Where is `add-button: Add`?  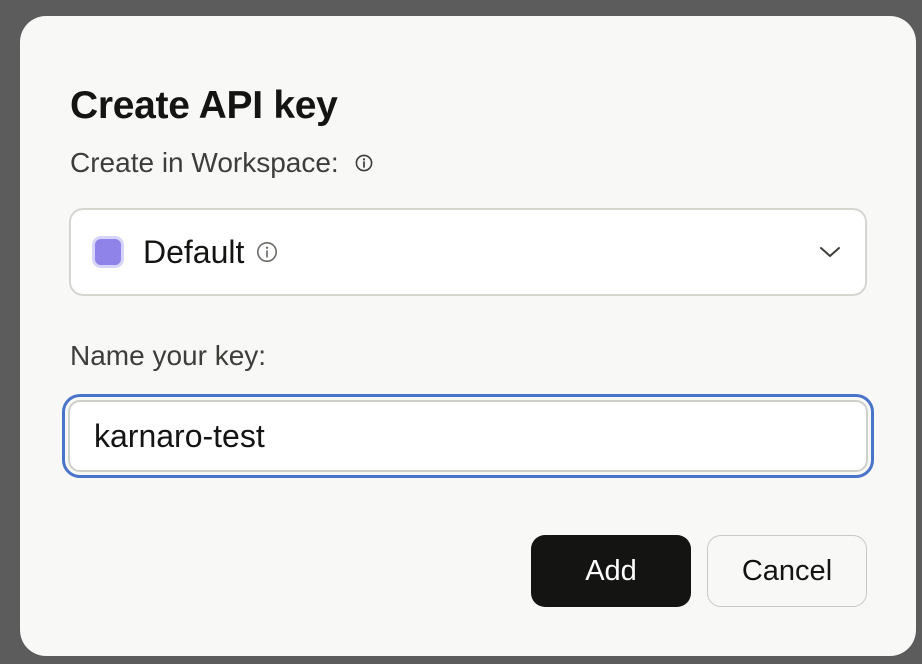 add-button: Add is located at coordinates (611, 571).